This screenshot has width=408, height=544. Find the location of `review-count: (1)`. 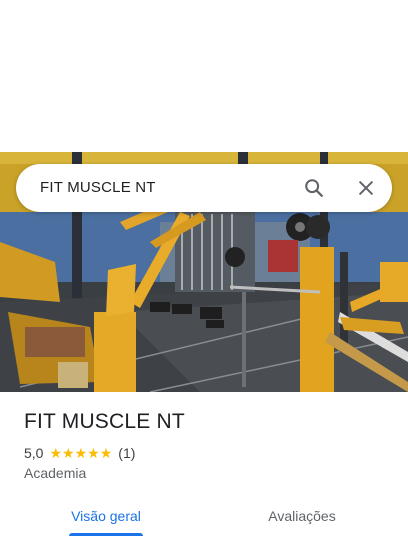

review-count: (1) is located at coordinates (126, 453).